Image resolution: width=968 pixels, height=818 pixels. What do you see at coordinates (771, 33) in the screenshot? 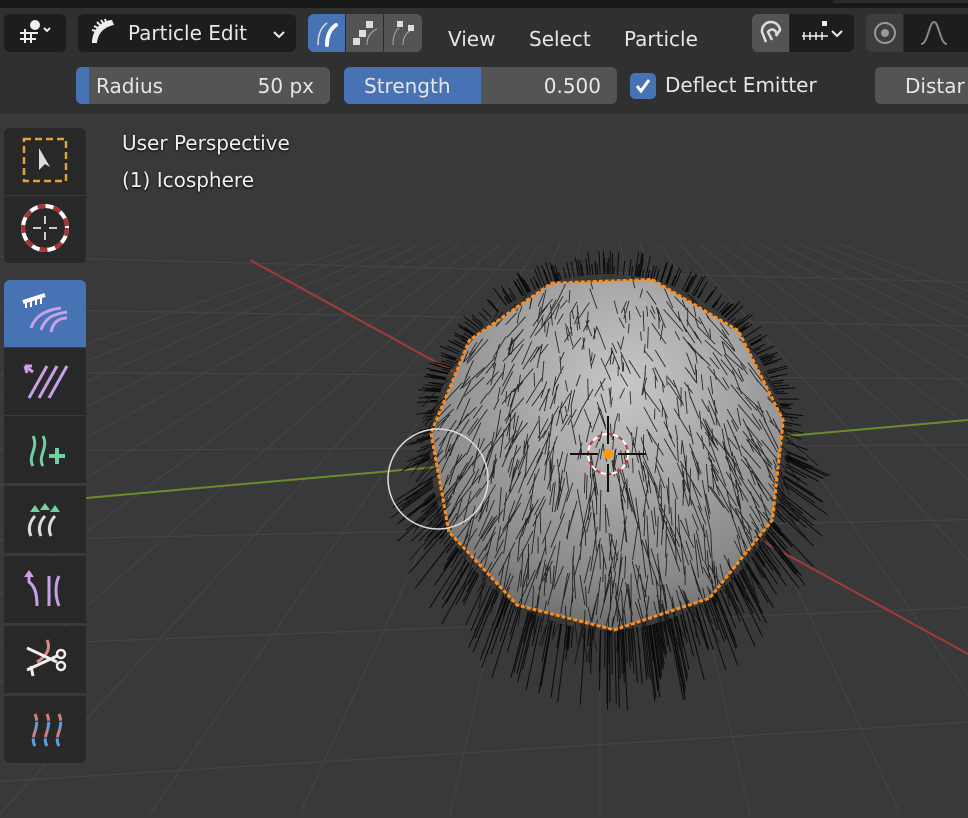
I see `magnet-icon` at bounding box center [771, 33].